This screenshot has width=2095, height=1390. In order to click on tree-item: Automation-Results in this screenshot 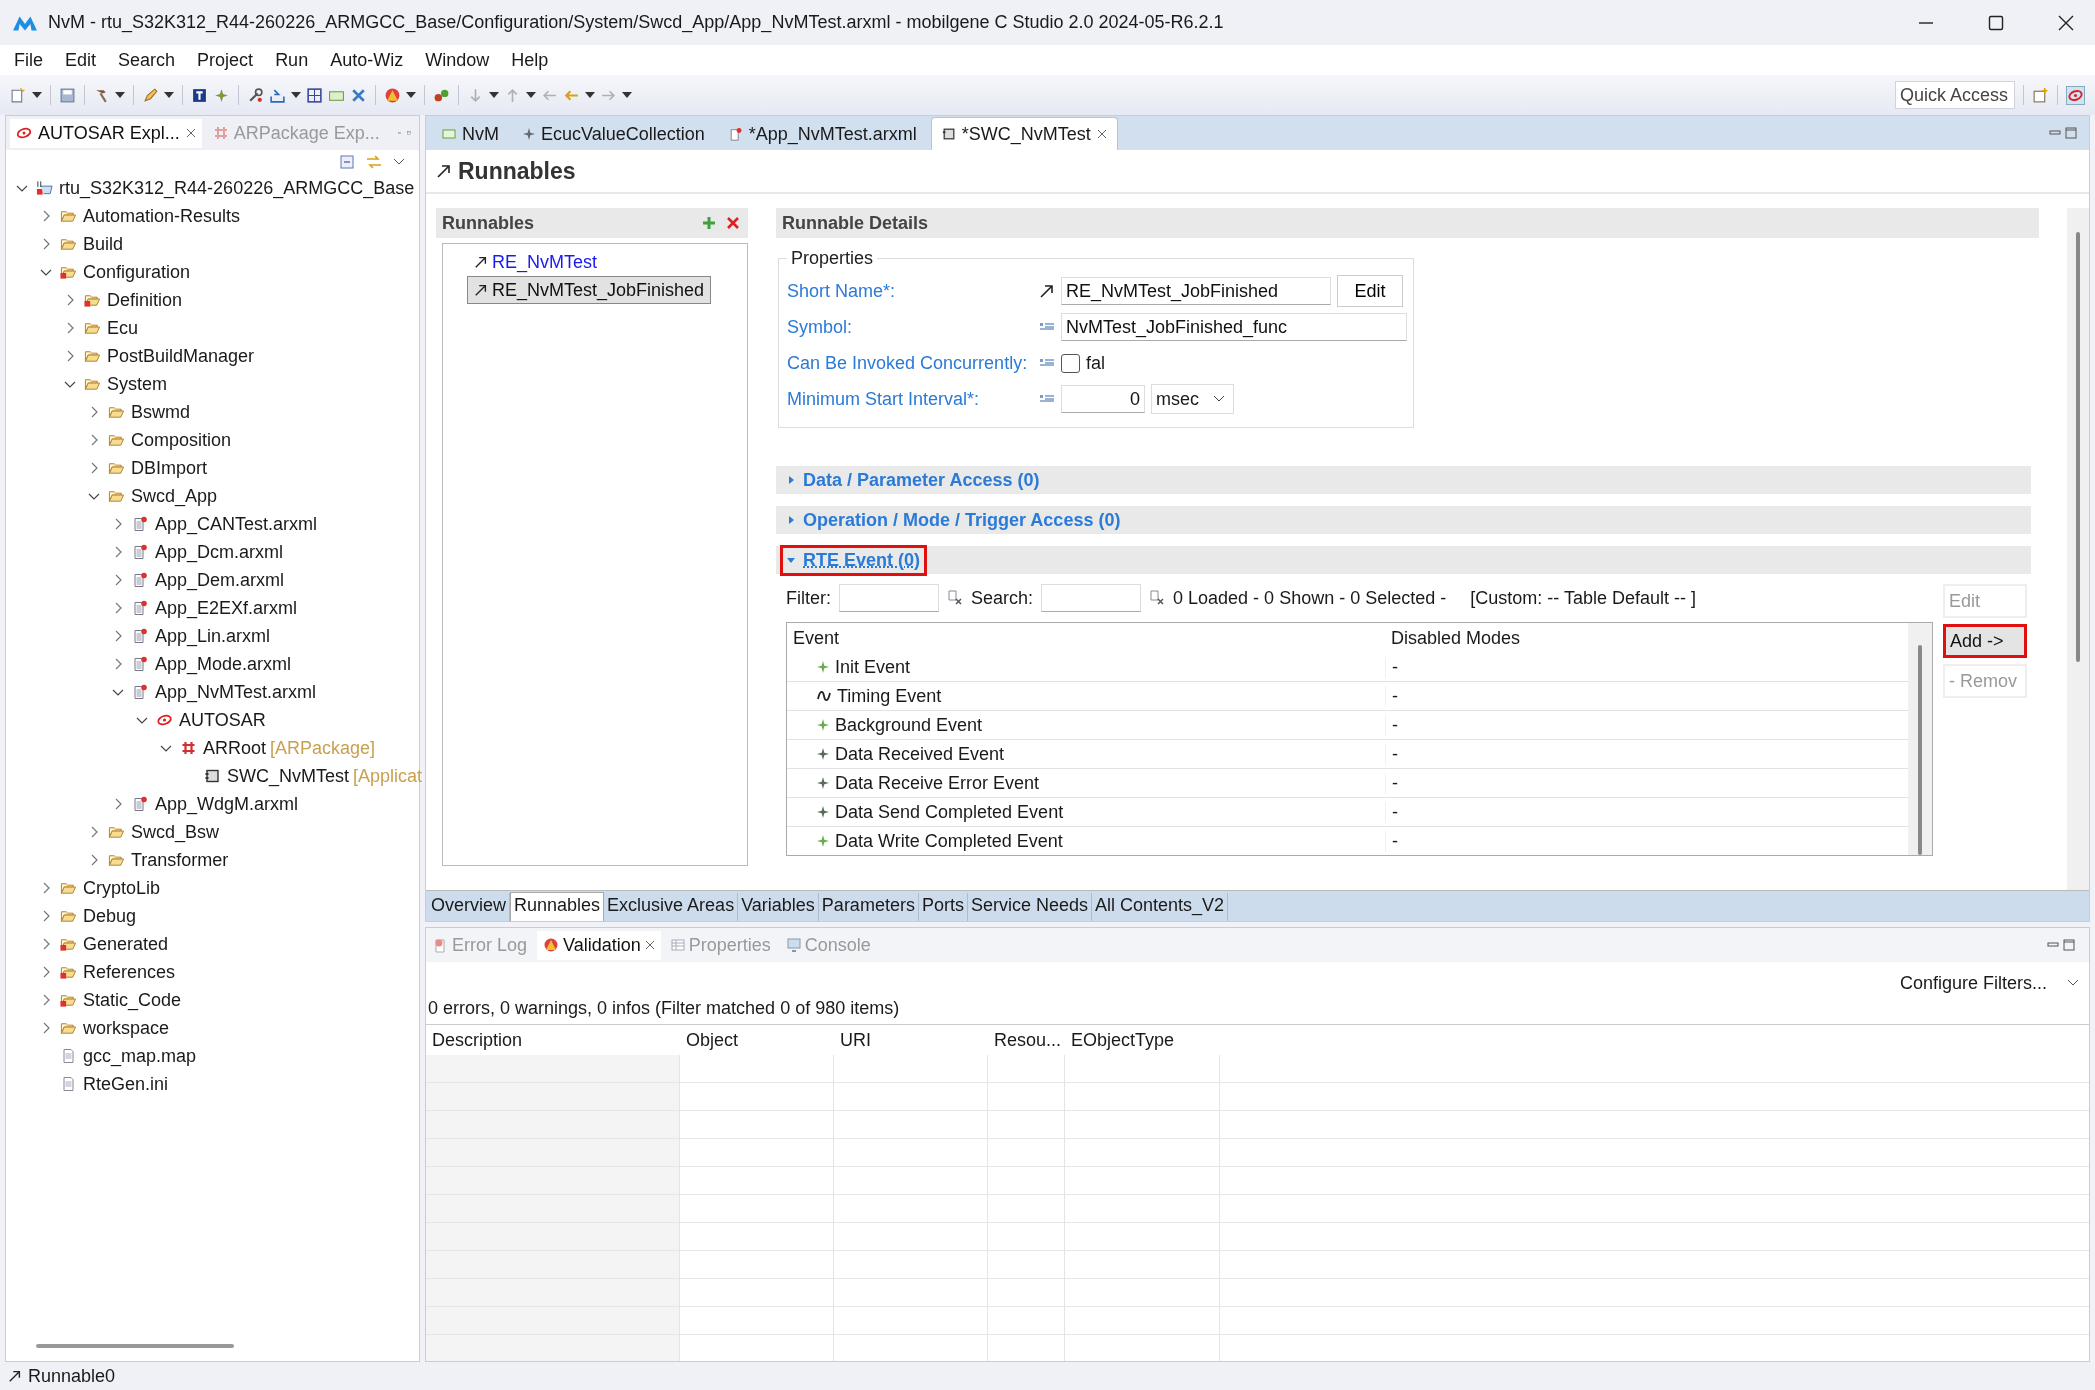, I will do `click(162, 216)`.